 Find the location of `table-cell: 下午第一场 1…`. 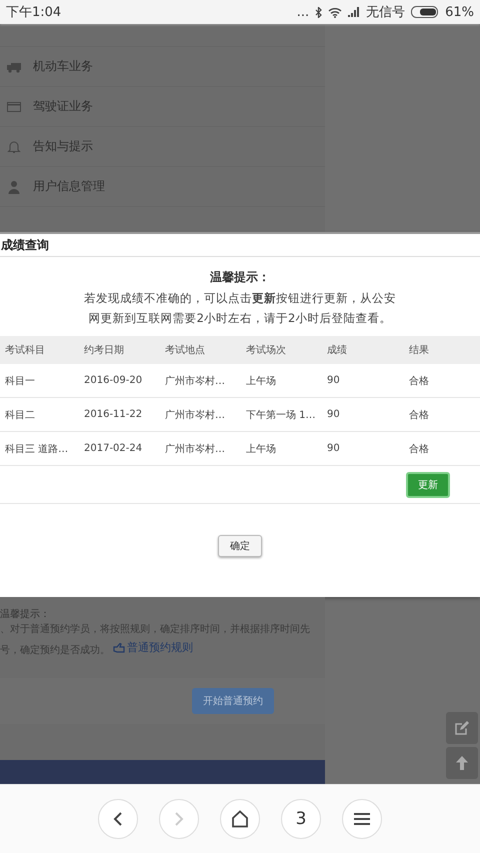

table-cell: 下午第一场 1… is located at coordinates (281, 415).